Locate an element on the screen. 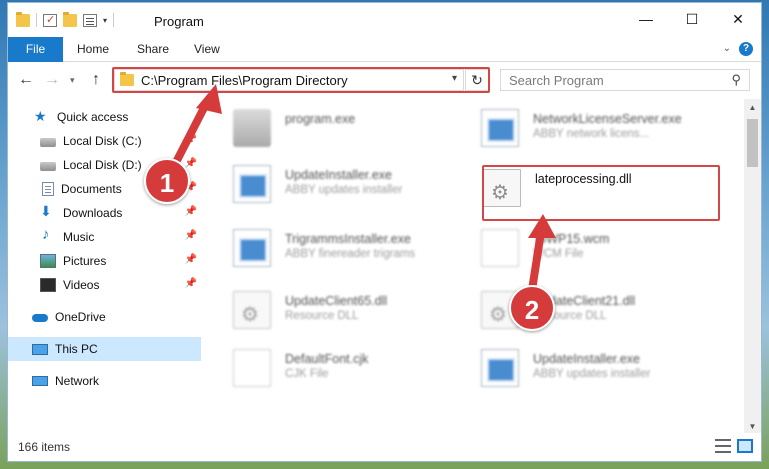 This screenshot has height=469, width=769. sidebar-item-network: Network is located at coordinates (104, 381).